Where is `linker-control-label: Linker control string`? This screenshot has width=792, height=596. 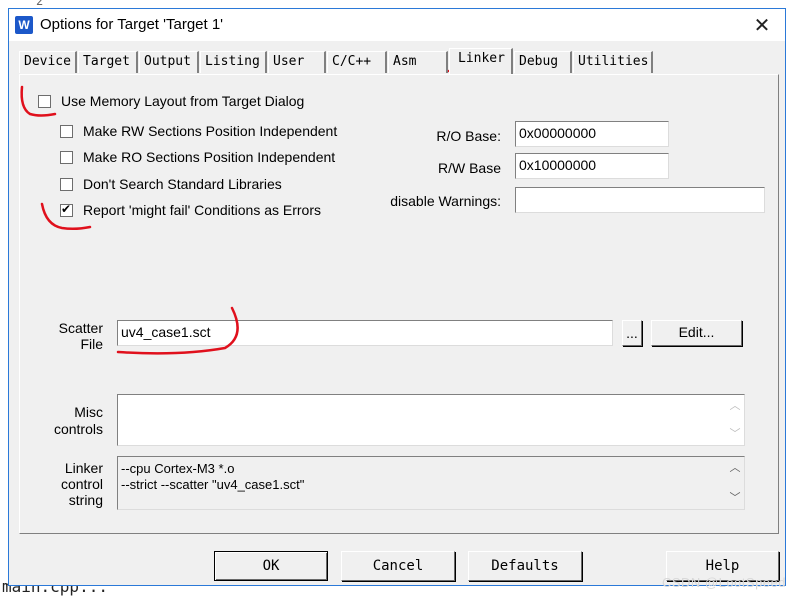
linker-control-label: Linker control string is located at coordinates (71, 484).